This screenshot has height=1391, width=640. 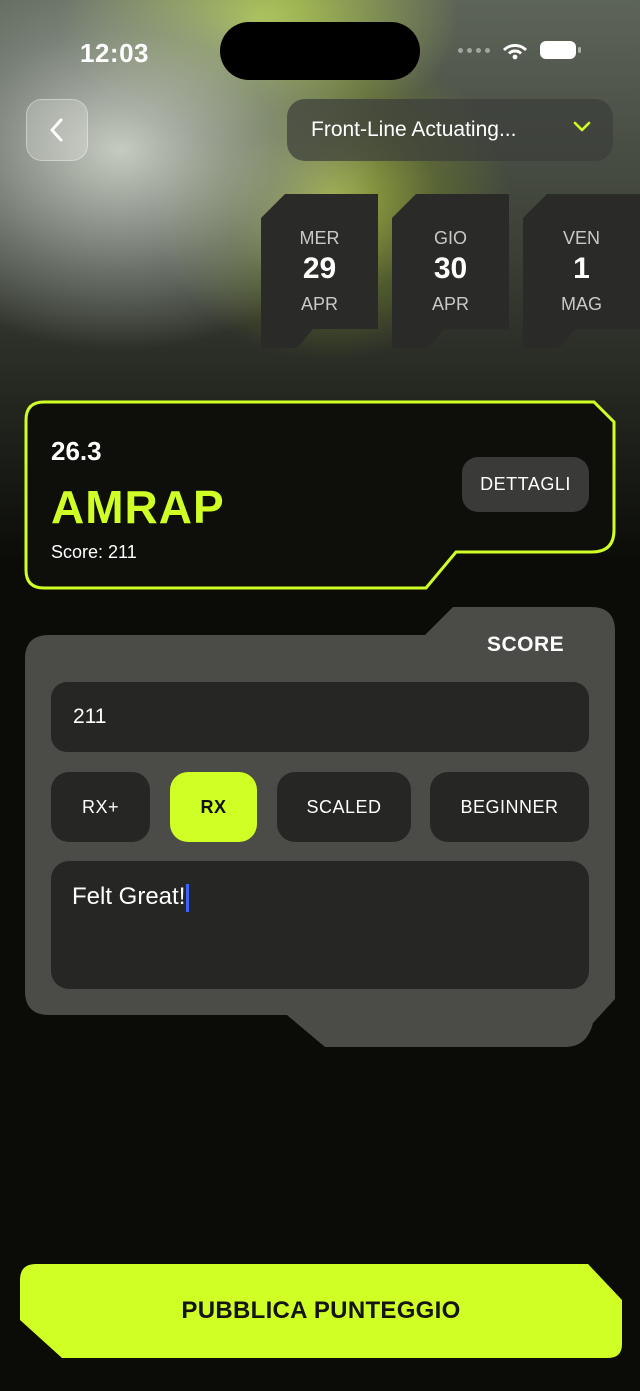 What do you see at coordinates (581, 238) in the screenshot?
I see `day-weekday: VEN` at bounding box center [581, 238].